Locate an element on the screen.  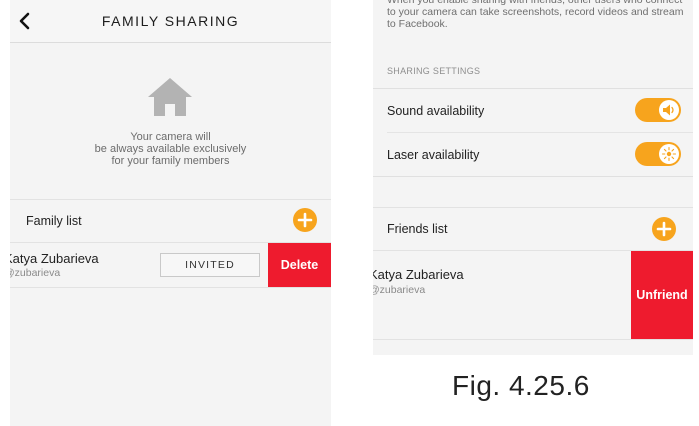
info-line: be always available exclusively is located at coordinates (170, 149).